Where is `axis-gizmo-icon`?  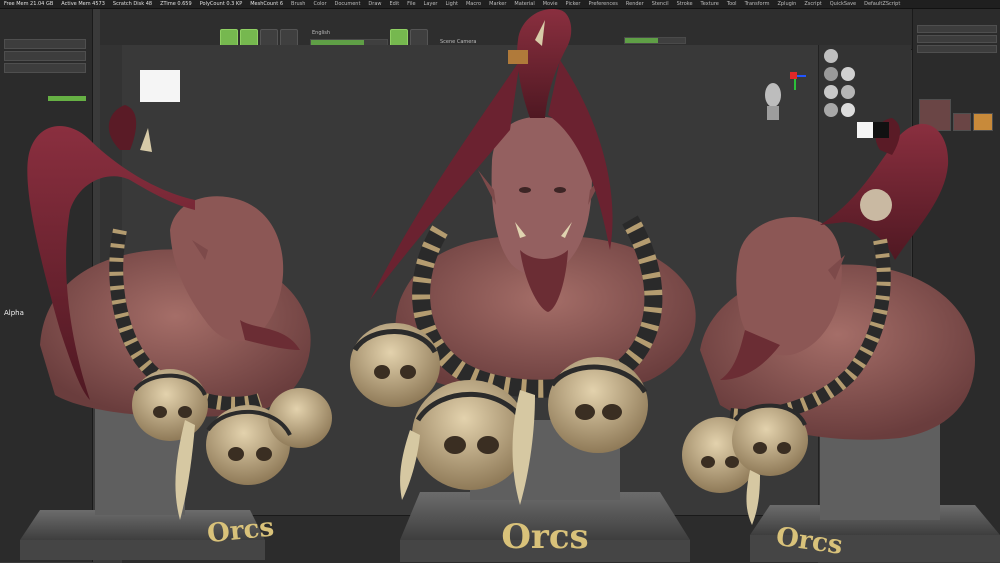 axis-gizmo-icon is located at coordinates (798, 81).